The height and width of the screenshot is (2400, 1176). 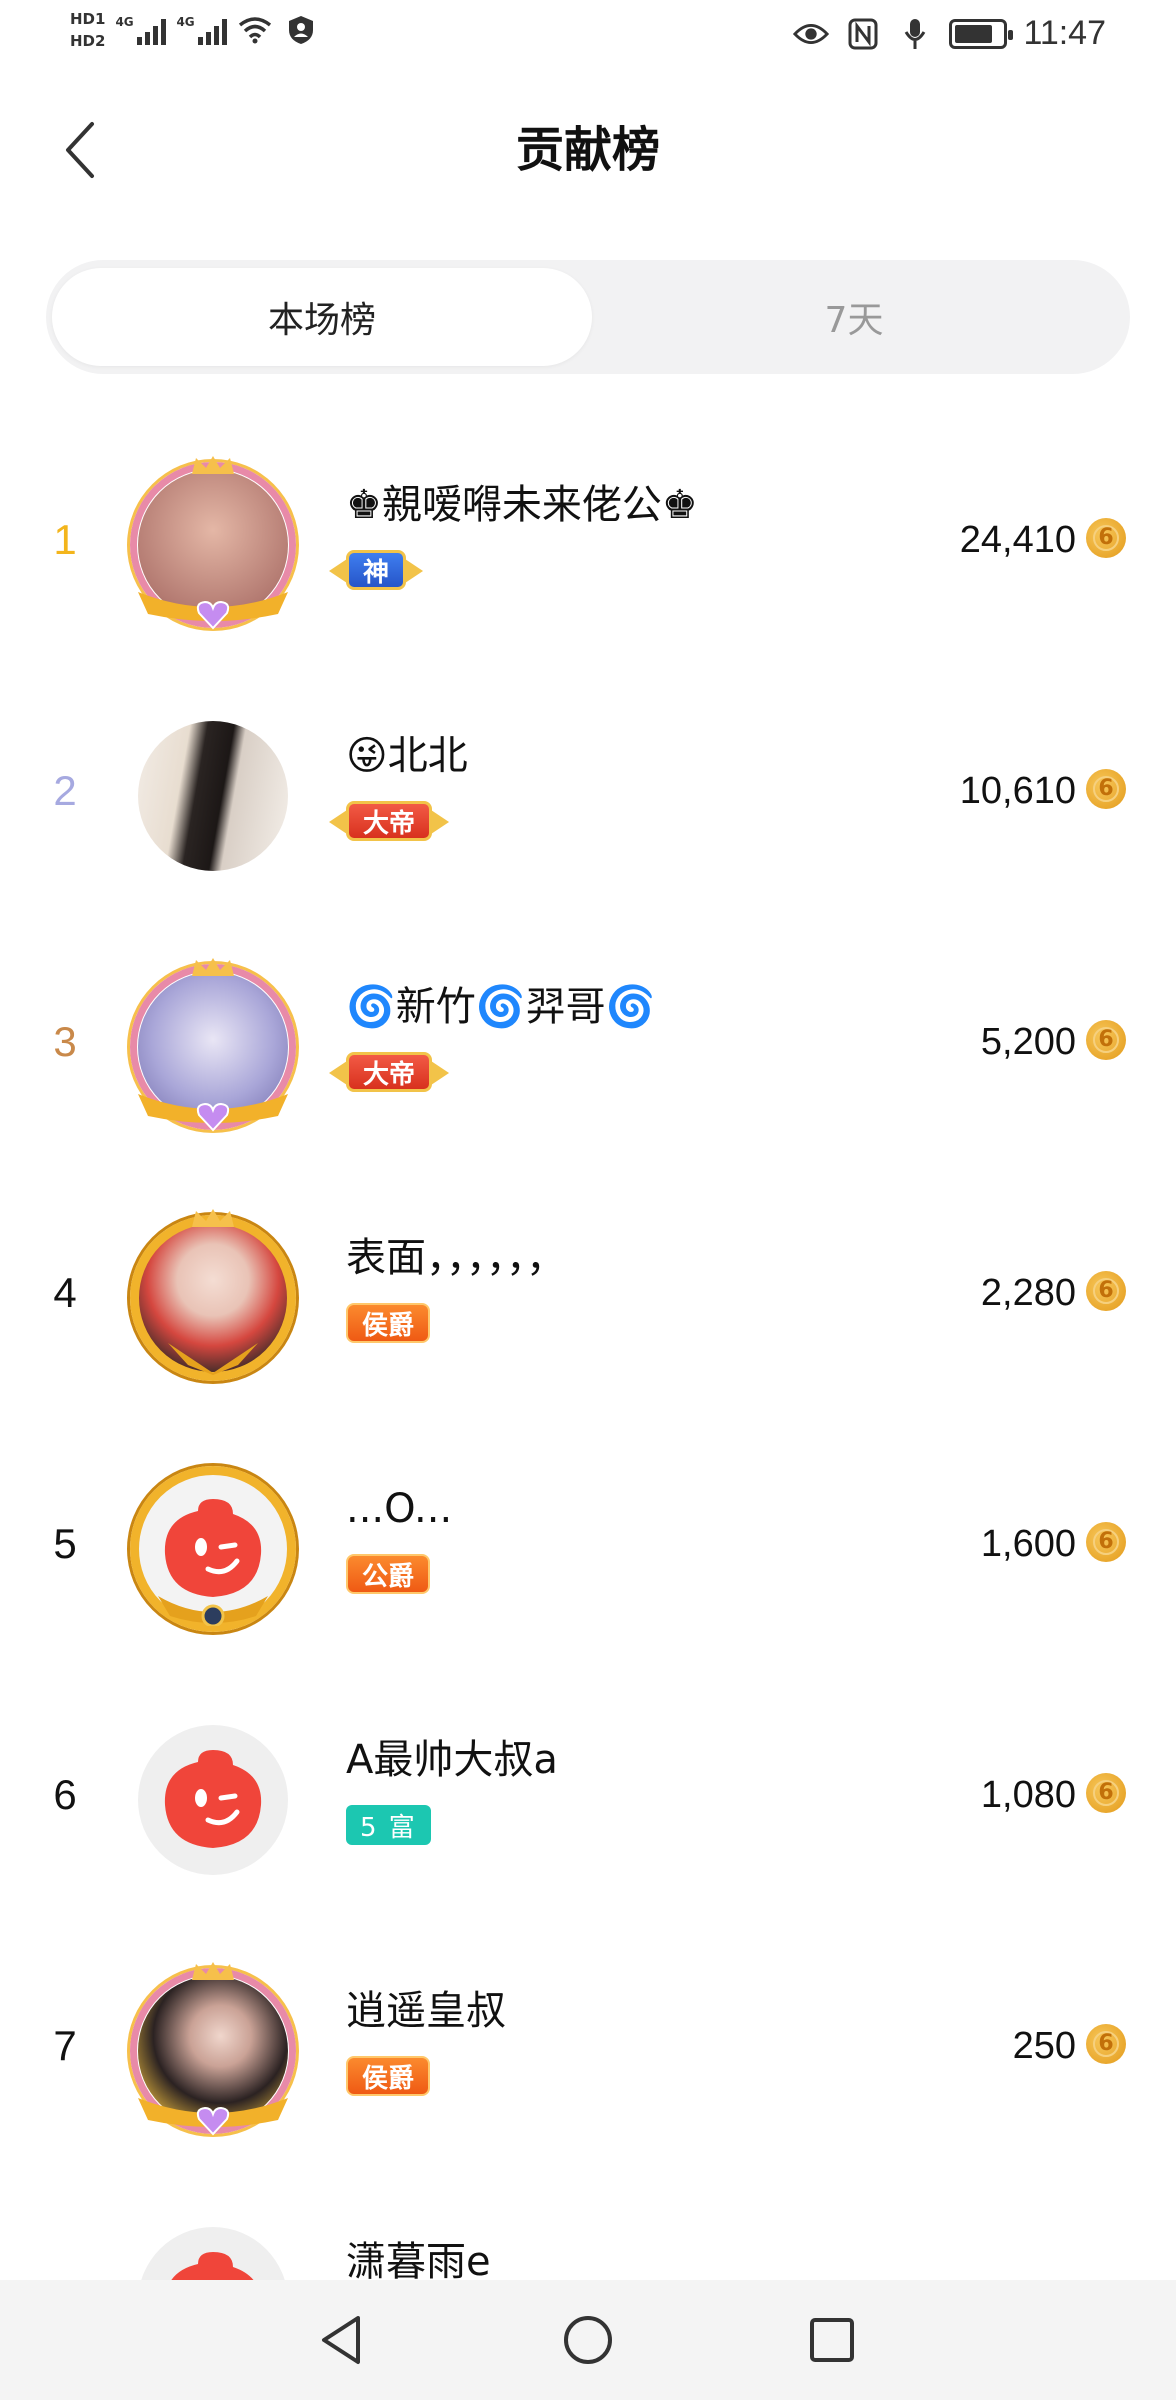 What do you see at coordinates (1064, 33) in the screenshot?
I see `status-time: 11:47` at bounding box center [1064, 33].